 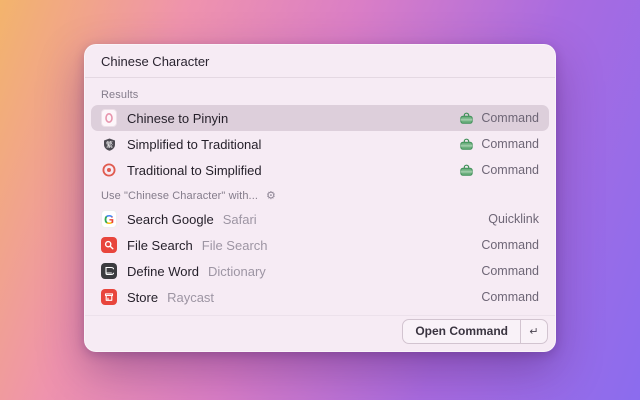 What do you see at coordinates (109, 118) in the screenshot?
I see `pinyin-icon` at bounding box center [109, 118].